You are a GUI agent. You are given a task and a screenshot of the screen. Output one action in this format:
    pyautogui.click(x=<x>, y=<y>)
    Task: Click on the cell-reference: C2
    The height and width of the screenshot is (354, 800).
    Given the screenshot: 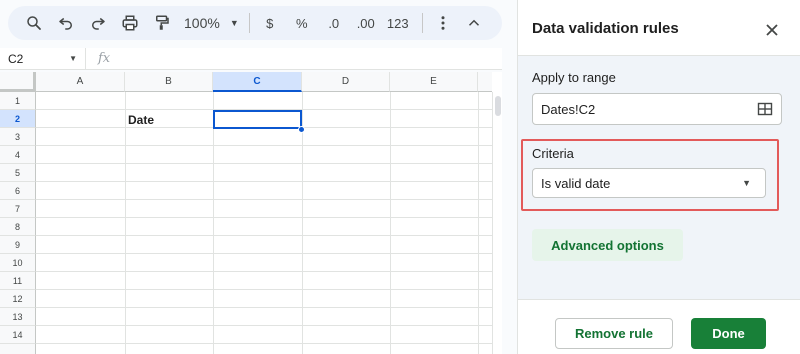 What is the action you would take?
    pyautogui.click(x=16, y=58)
    